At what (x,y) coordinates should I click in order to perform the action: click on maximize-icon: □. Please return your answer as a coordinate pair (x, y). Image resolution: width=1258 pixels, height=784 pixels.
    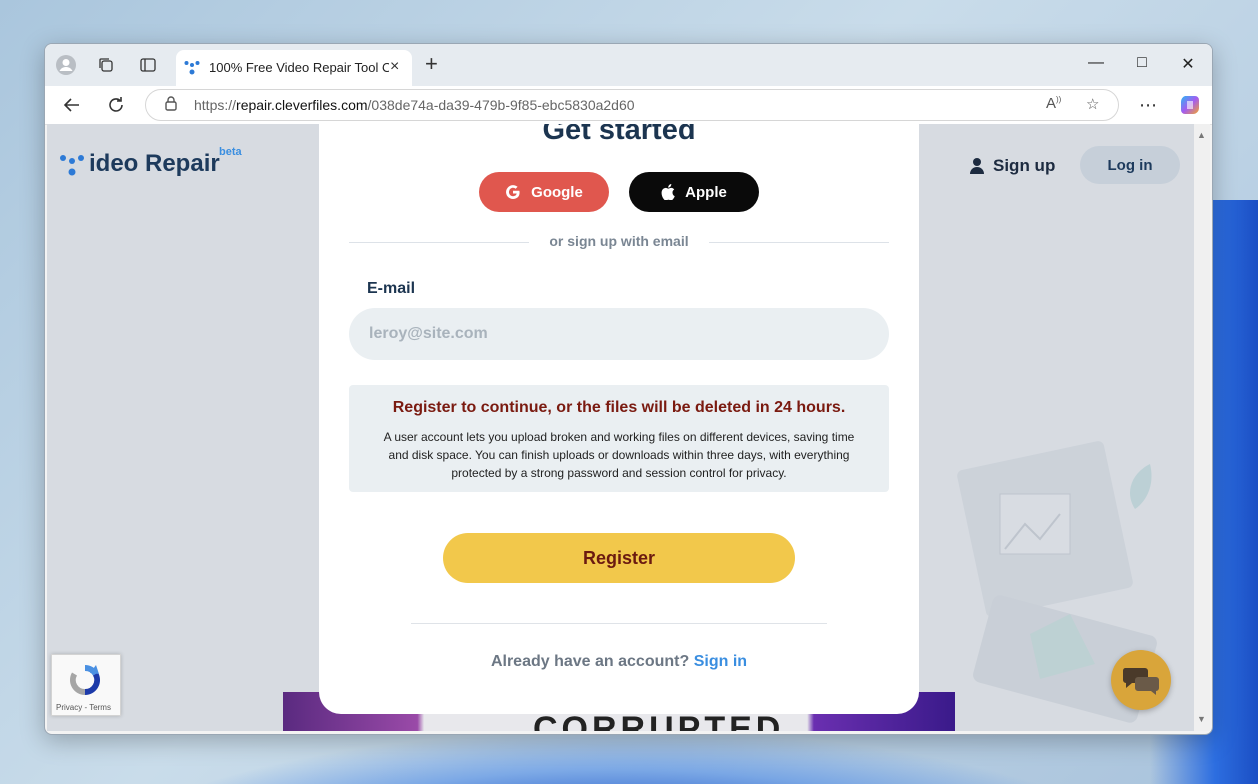
    Looking at the image, I should click on (1142, 63).